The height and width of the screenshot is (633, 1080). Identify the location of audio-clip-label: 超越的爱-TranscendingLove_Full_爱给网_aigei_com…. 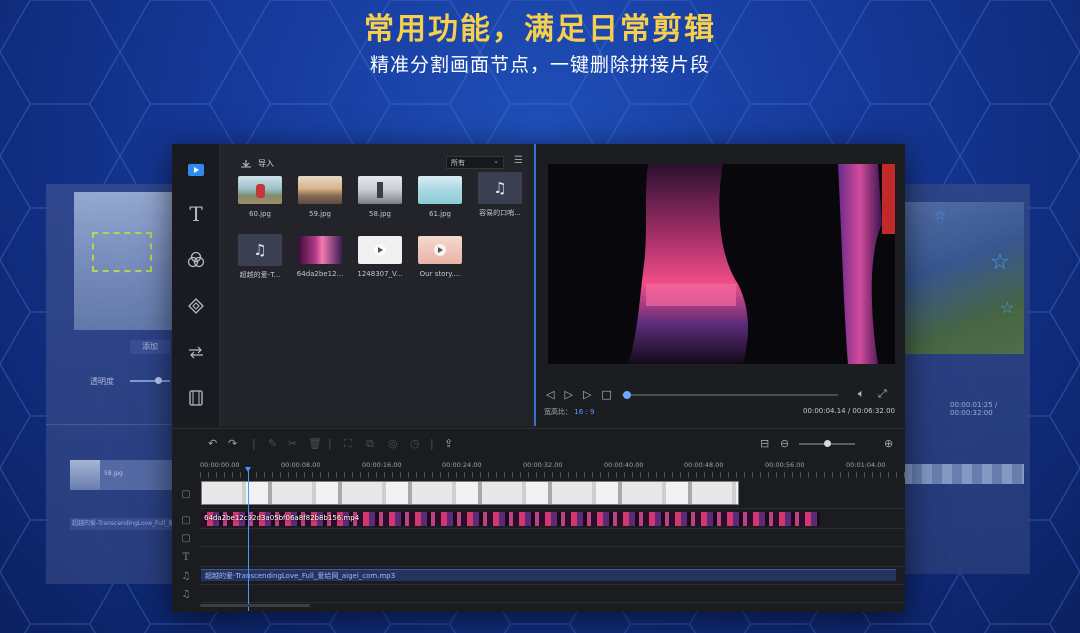
(300, 576).